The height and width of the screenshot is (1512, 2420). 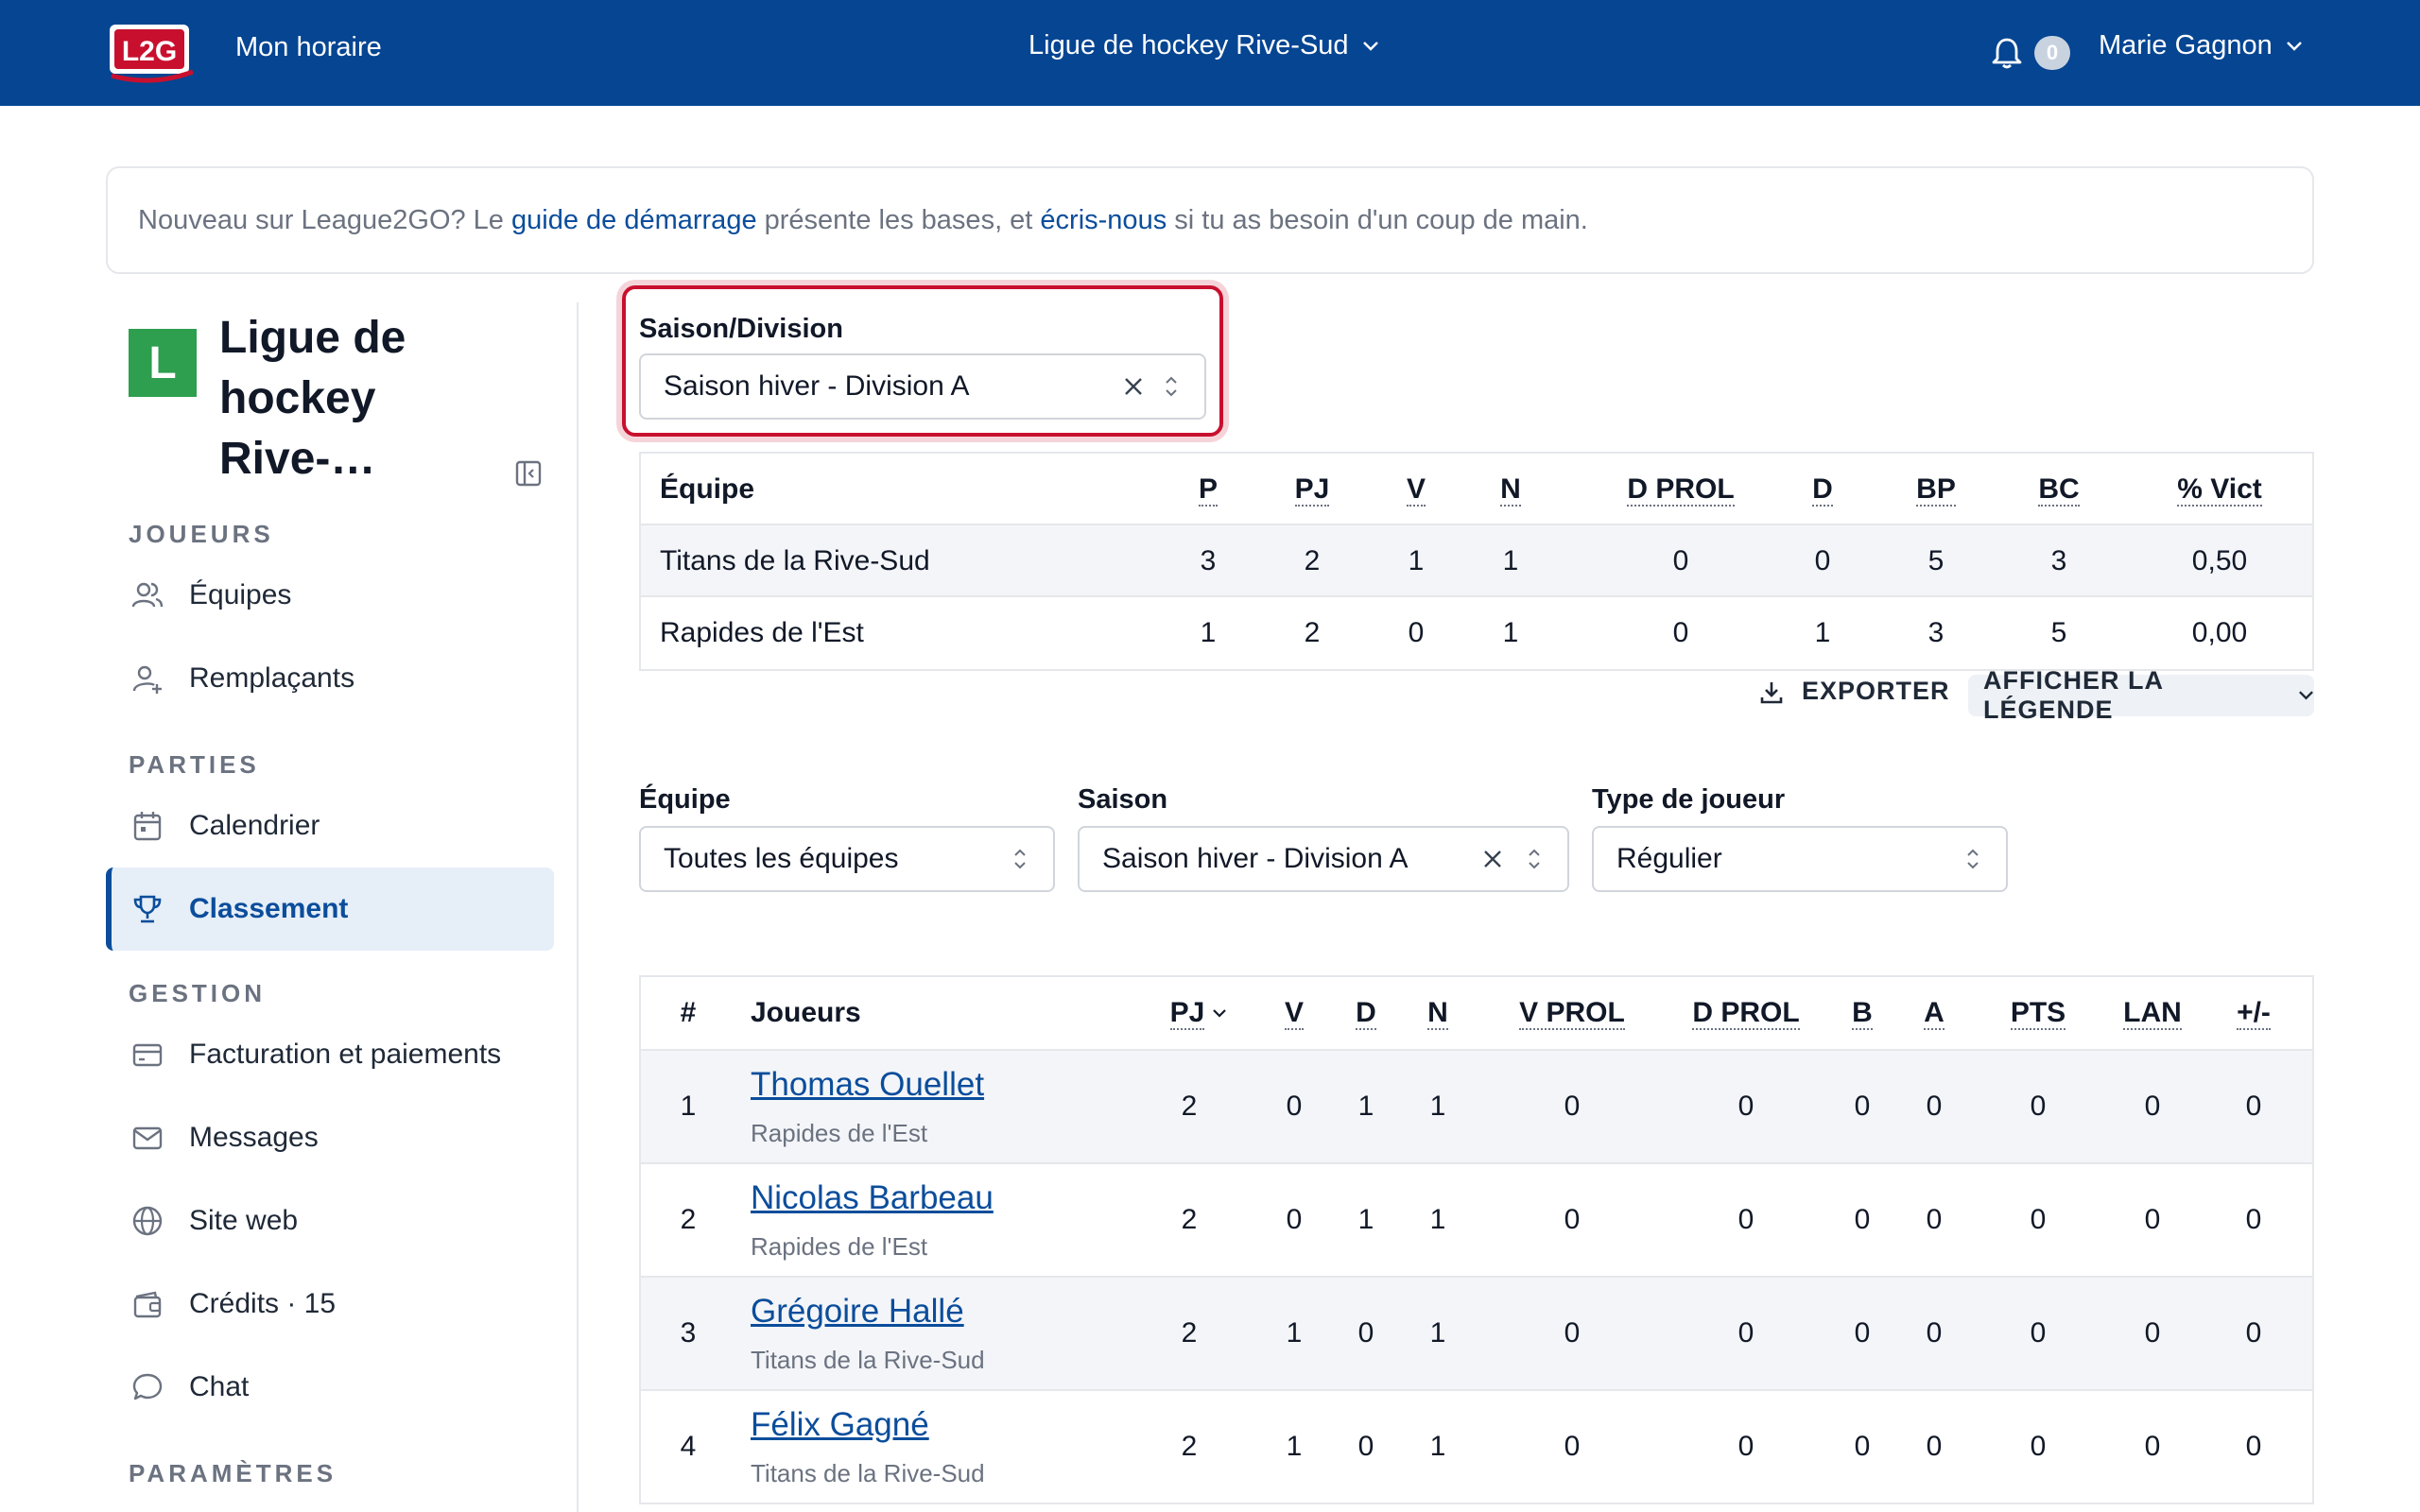 I want to click on column-header-assists: A, so click(x=1934, y=1013).